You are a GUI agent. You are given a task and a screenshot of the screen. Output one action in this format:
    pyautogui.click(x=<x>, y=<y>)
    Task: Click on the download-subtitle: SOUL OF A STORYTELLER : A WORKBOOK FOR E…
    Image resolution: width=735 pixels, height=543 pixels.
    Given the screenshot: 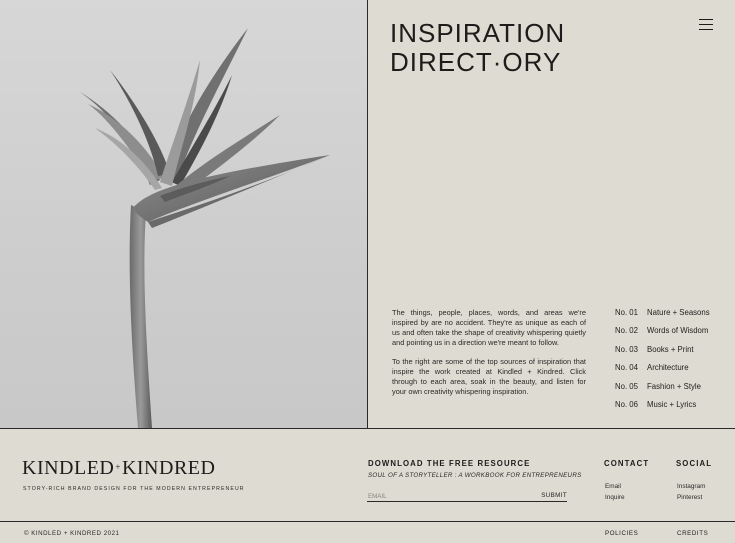 What is the action you would take?
    pyautogui.click(x=475, y=475)
    